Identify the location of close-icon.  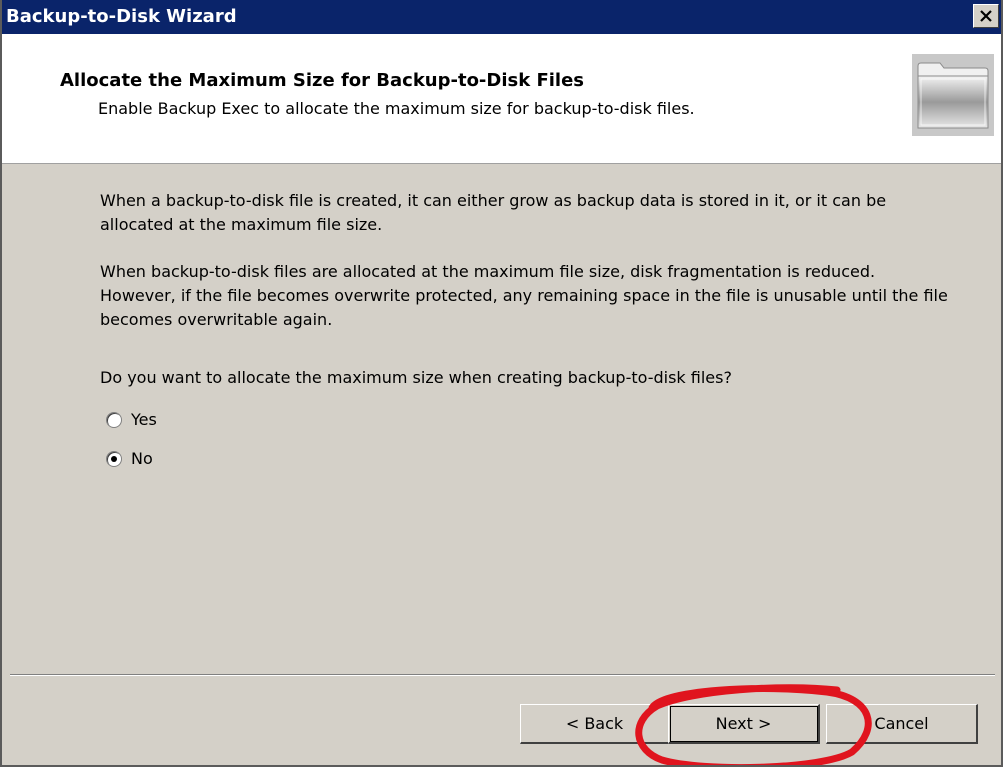
(986, 16).